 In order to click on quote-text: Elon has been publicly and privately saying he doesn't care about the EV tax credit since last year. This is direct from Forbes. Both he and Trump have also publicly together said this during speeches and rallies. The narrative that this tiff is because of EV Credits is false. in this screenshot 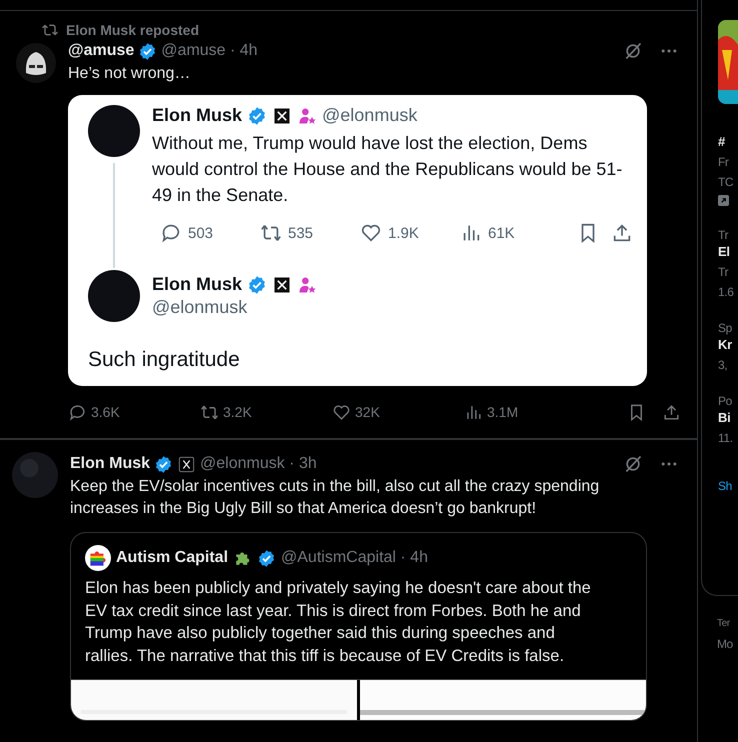, I will do `click(338, 622)`.